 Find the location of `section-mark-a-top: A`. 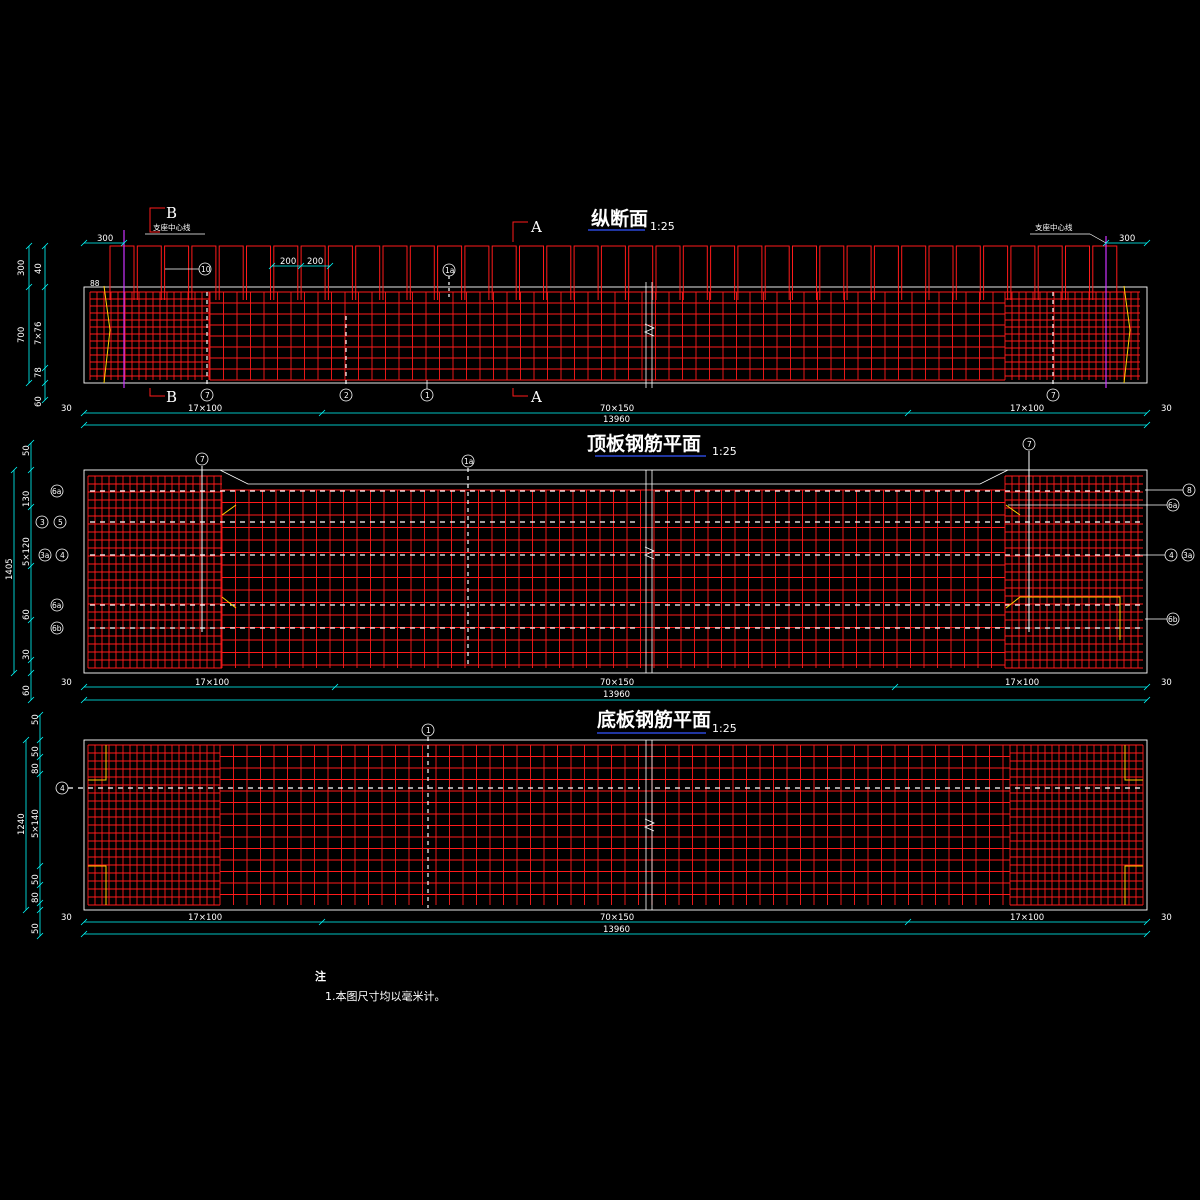

section-mark-a-top: A is located at coordinates (536, 227).